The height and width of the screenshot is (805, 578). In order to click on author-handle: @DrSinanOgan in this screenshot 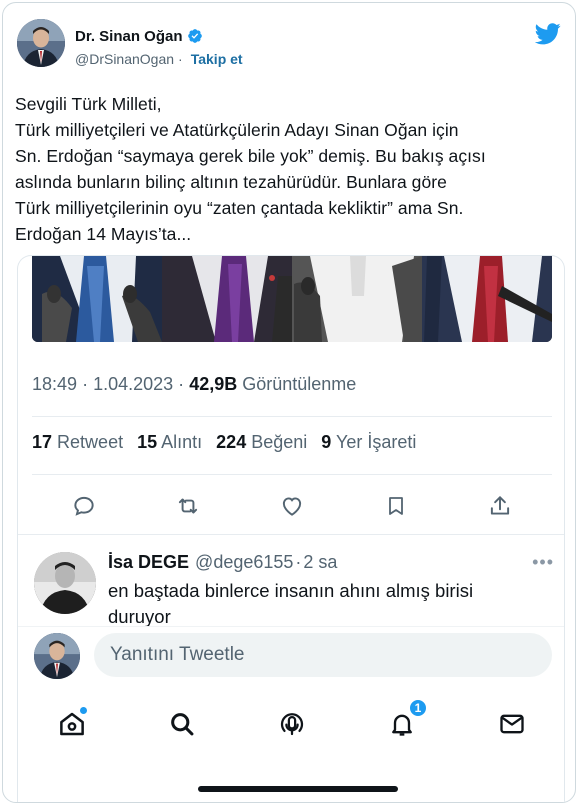, I will do `click(124, 59)`.